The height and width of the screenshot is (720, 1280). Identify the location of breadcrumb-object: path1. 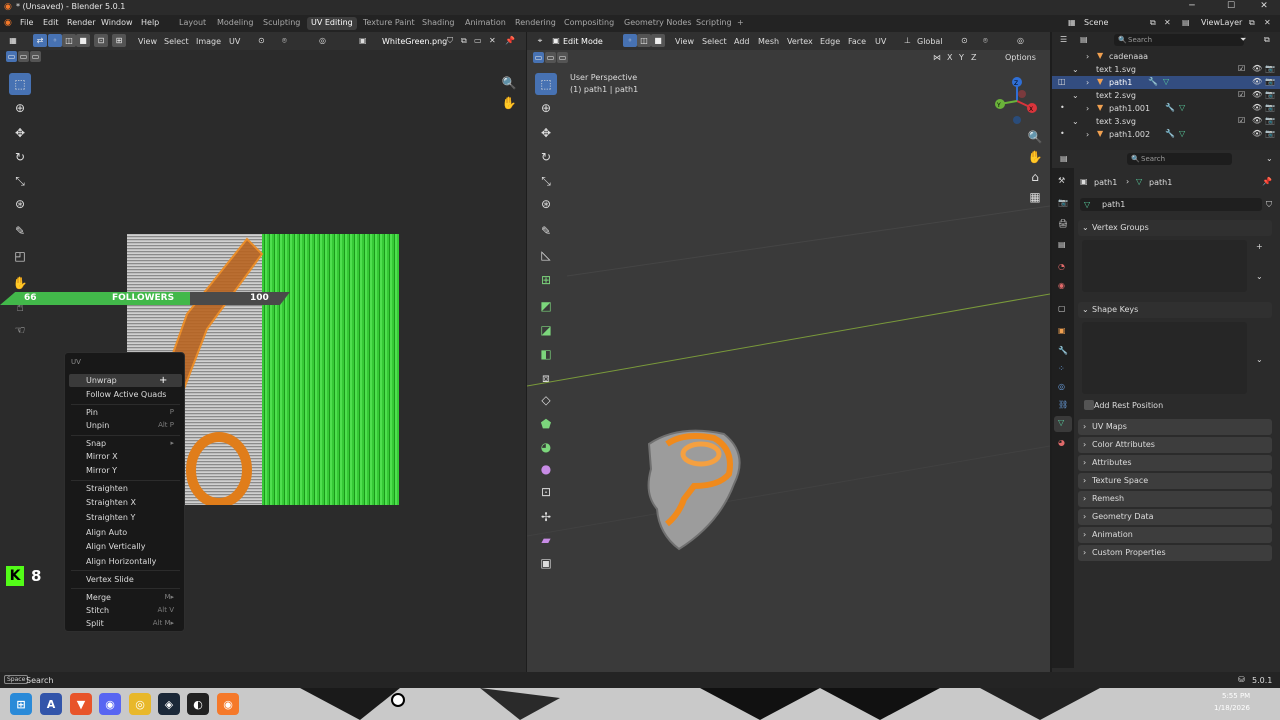
(1105, 182).